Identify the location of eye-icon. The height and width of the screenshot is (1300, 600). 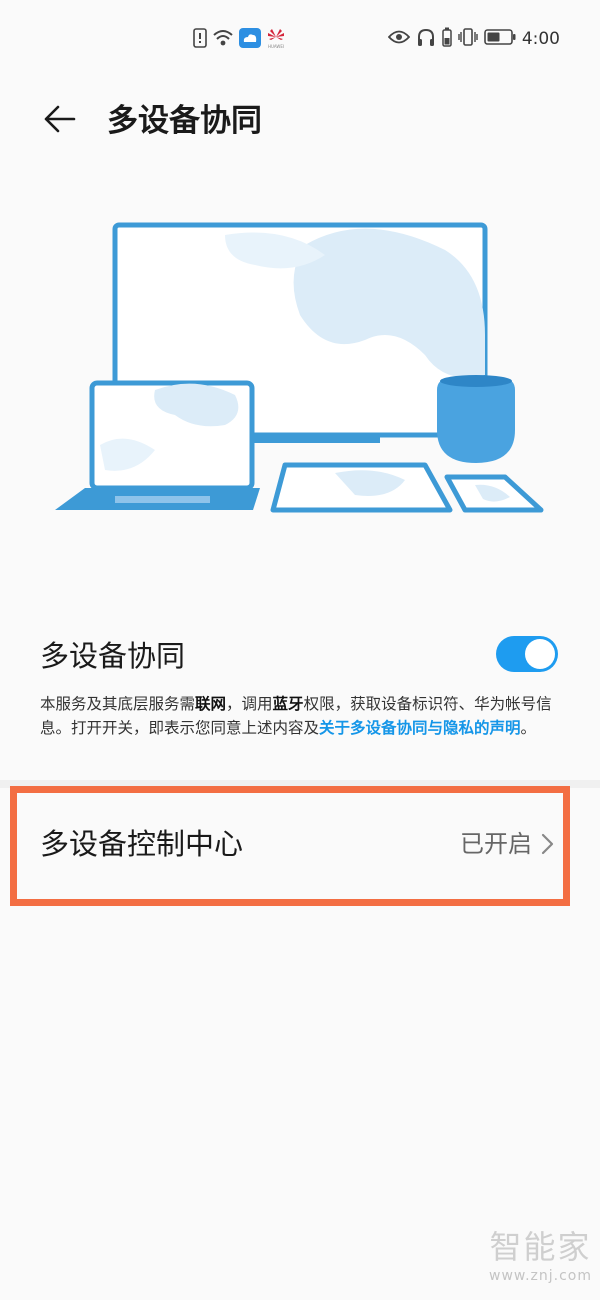
(399, 39).